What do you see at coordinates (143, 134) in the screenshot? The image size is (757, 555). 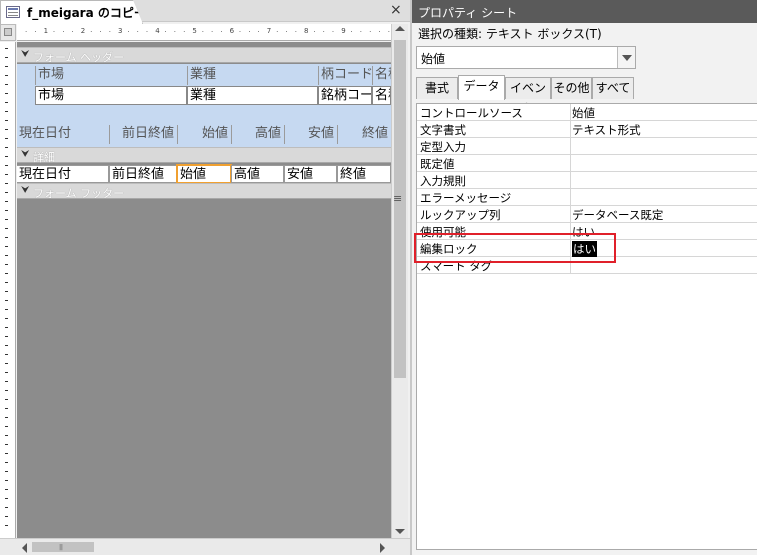 I see `label-prev-close: 前日終値` at bounding box center [143, 134].